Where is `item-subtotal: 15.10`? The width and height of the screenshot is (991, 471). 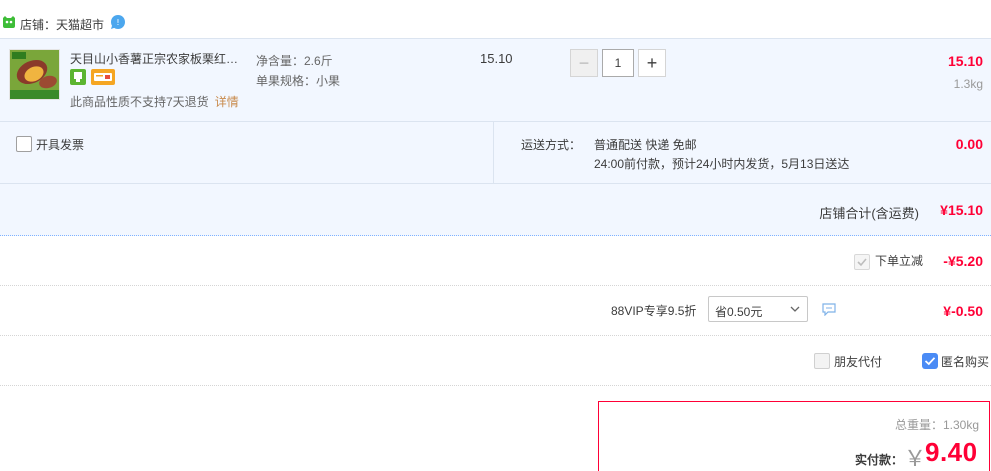
item-subtotal: 15.10 is located at coordinates (965, 61).